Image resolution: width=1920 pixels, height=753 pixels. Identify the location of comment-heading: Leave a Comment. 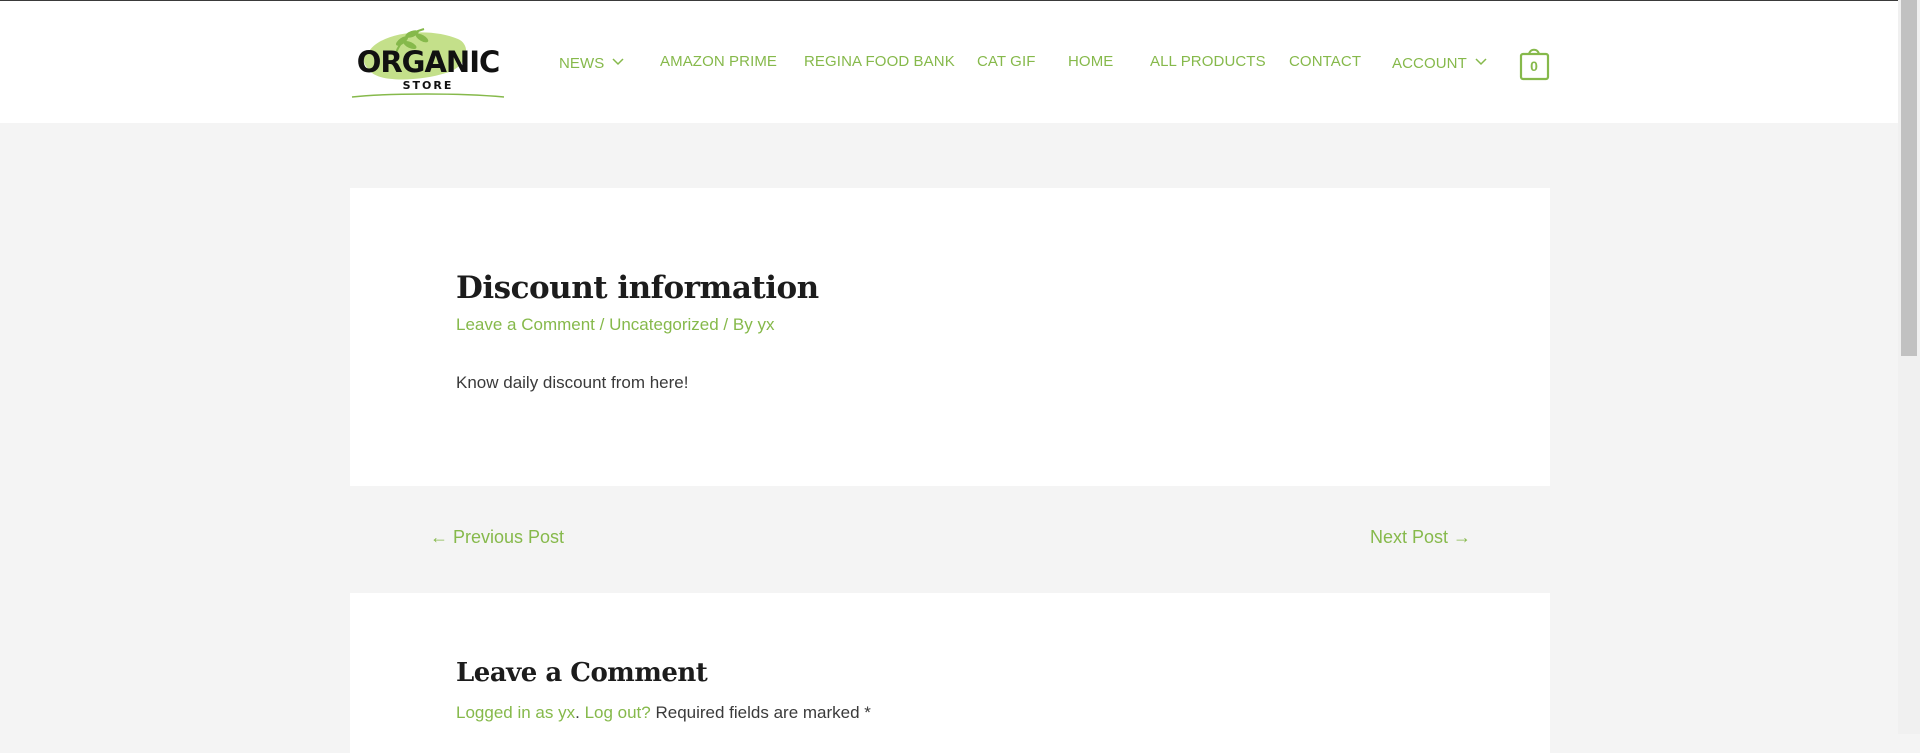
(582, 673).